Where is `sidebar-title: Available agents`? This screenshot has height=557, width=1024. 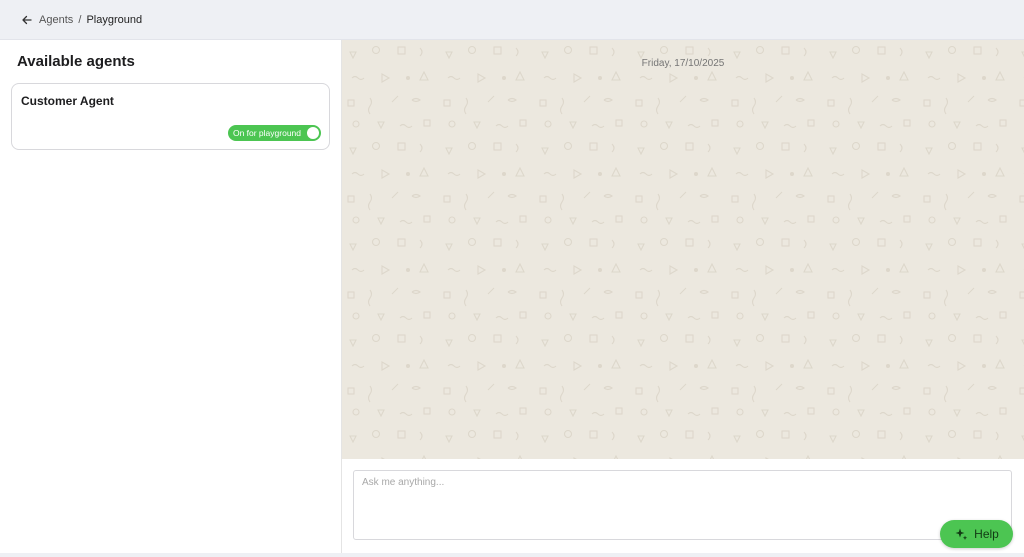
sidebar-title: Available agents is located at coordinates (76, 61).